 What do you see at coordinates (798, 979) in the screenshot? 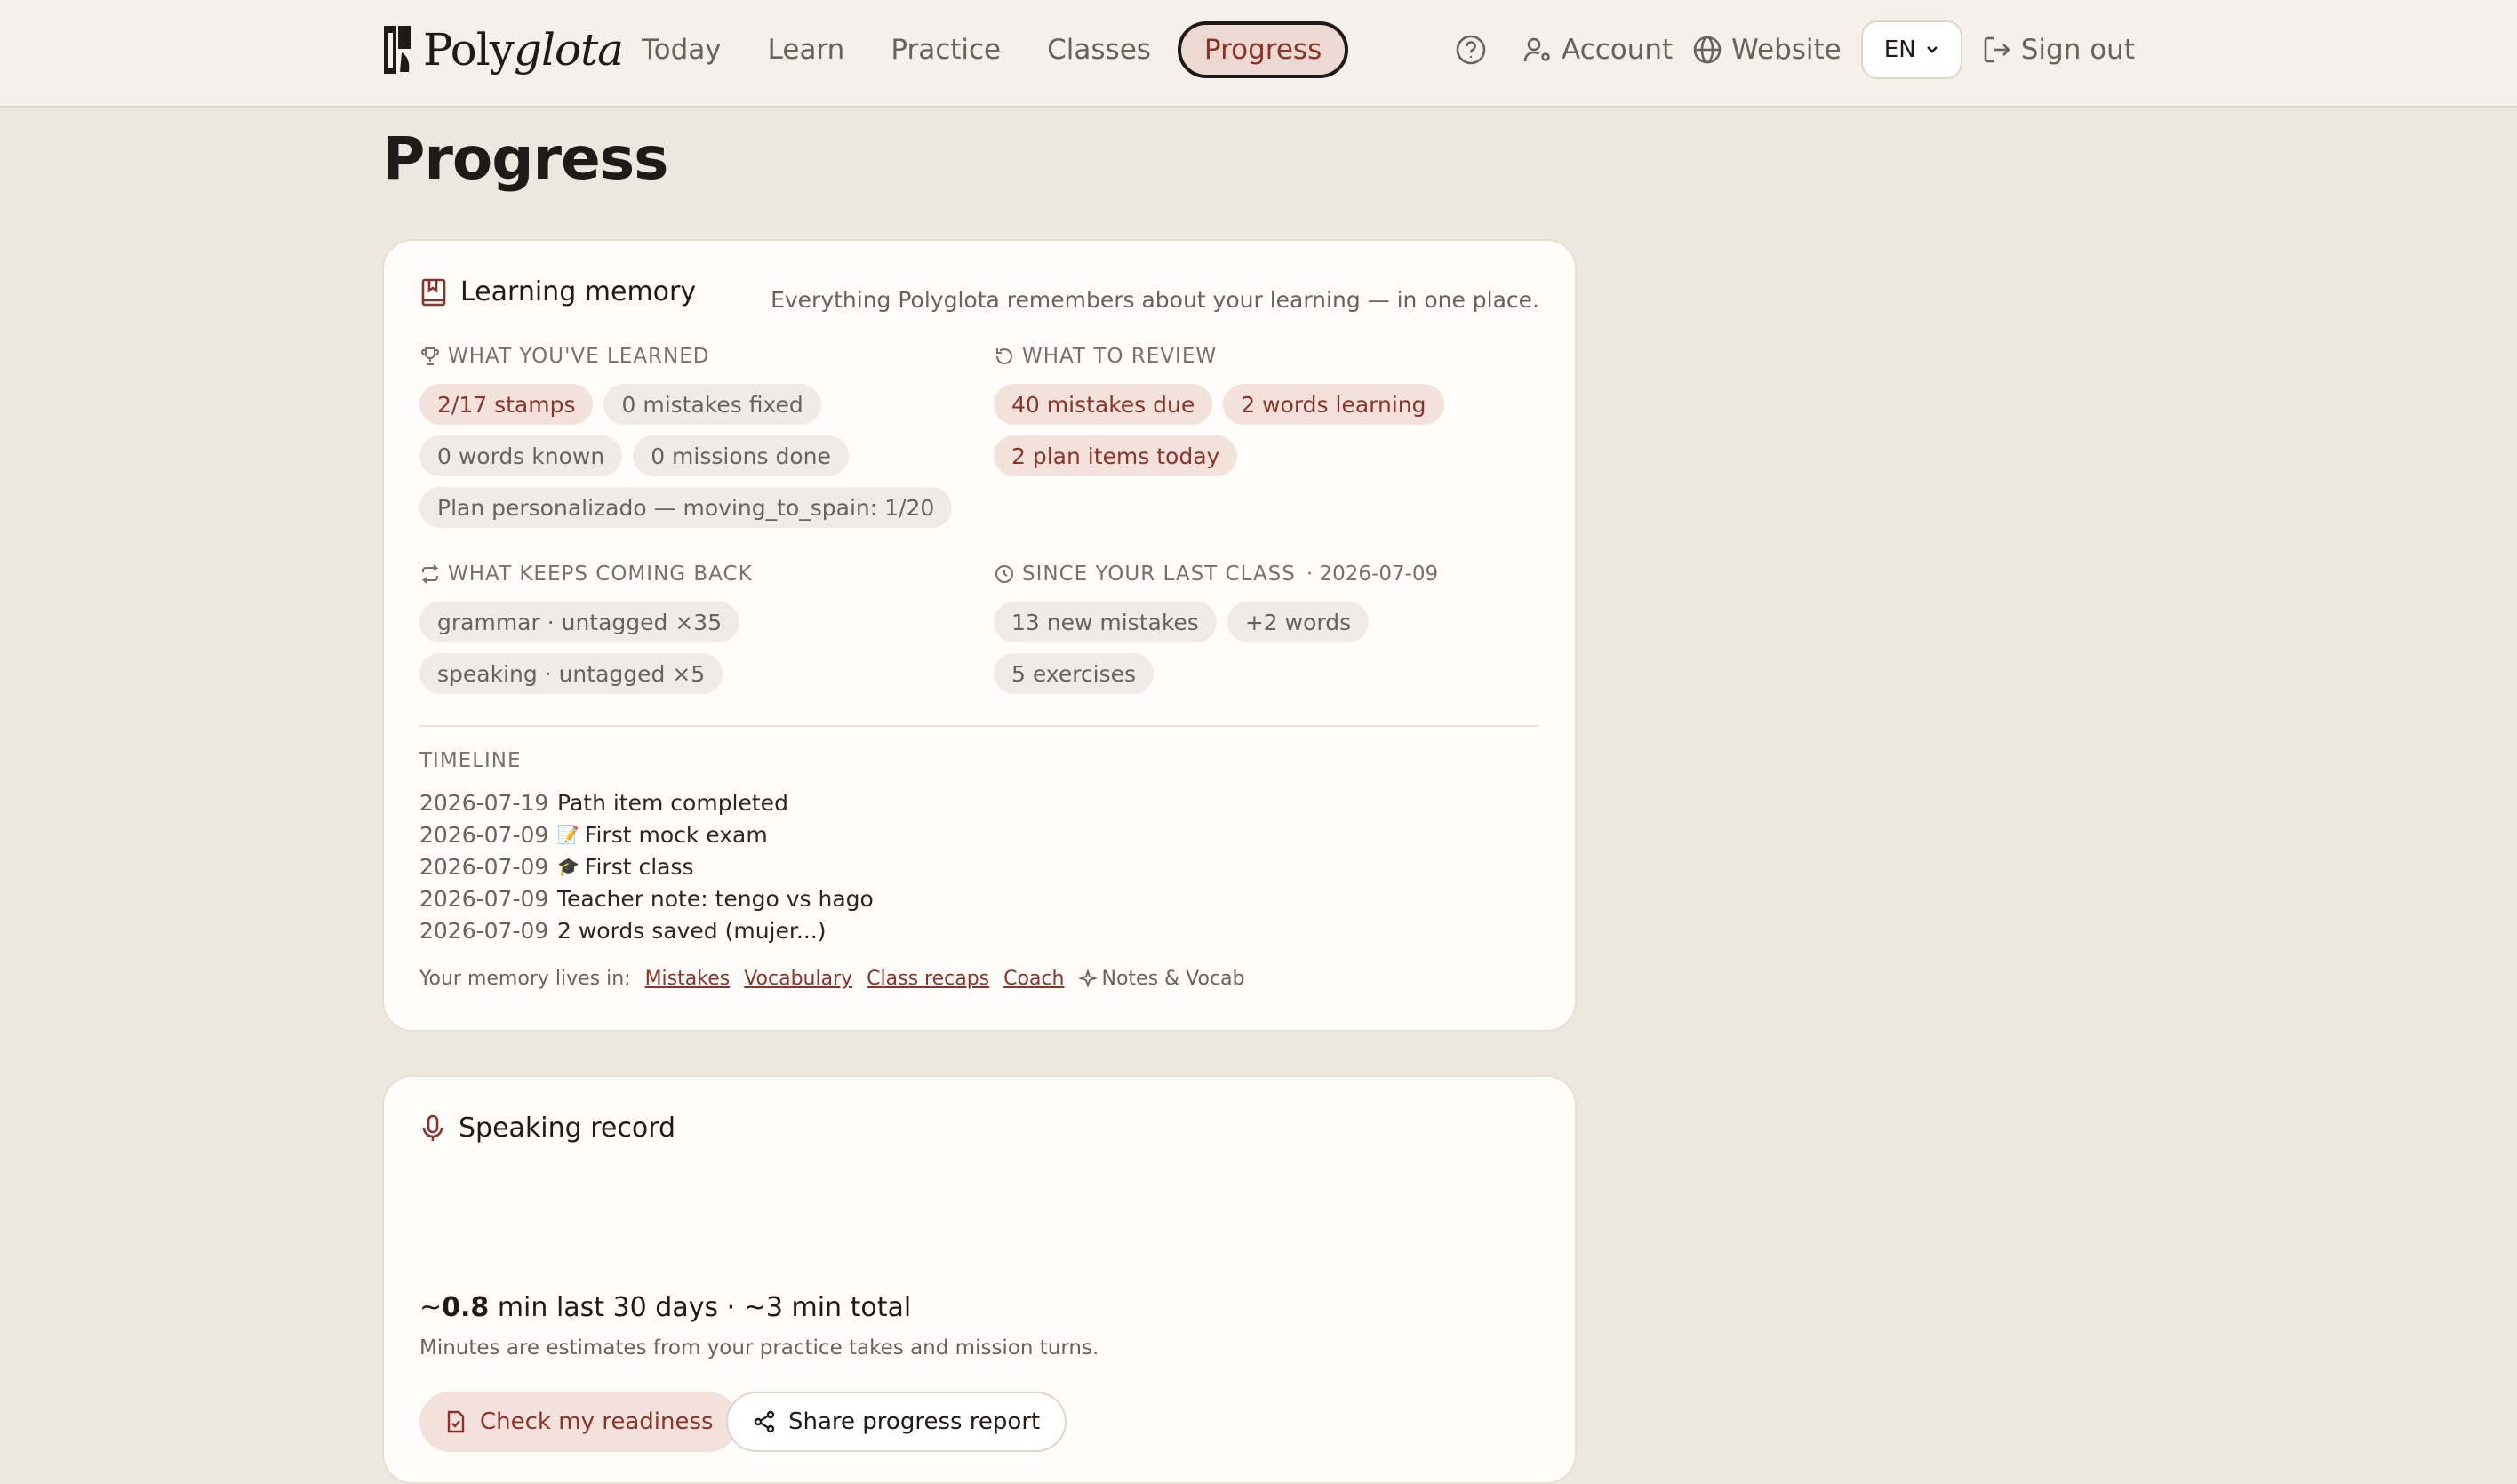
I see `link-vocabulary: Vocabulary` at bounding box center [798, 979].